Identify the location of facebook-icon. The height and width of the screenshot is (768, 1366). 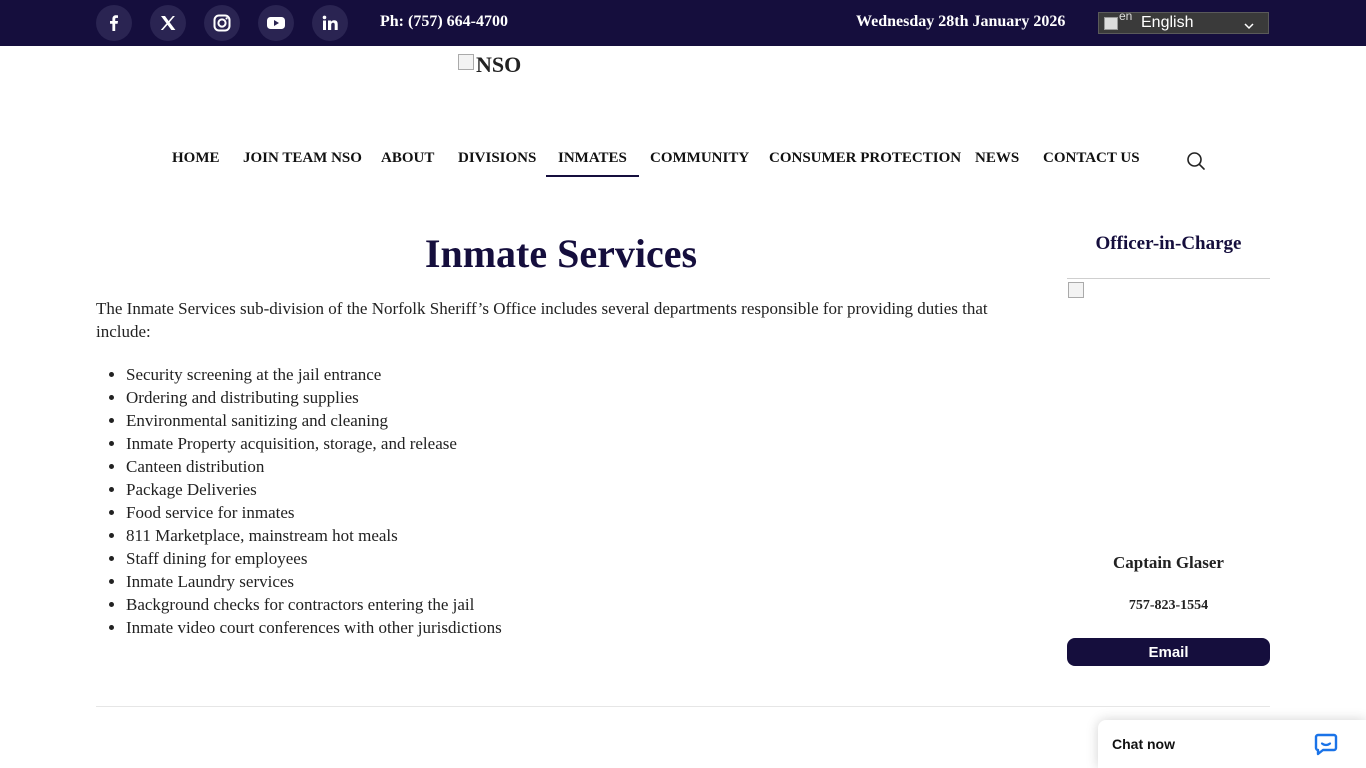
(114, 23).